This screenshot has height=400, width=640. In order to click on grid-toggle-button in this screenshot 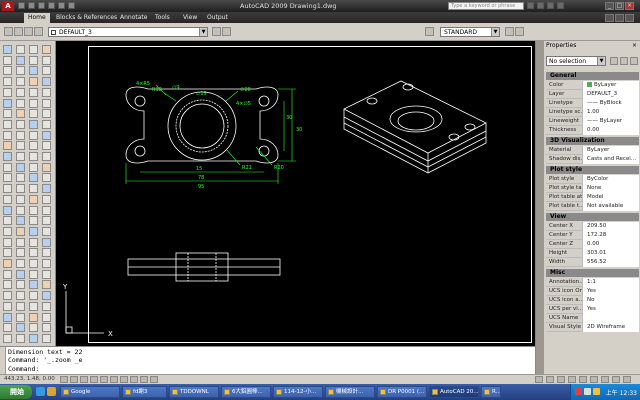, I will do `click(74, 379)`.